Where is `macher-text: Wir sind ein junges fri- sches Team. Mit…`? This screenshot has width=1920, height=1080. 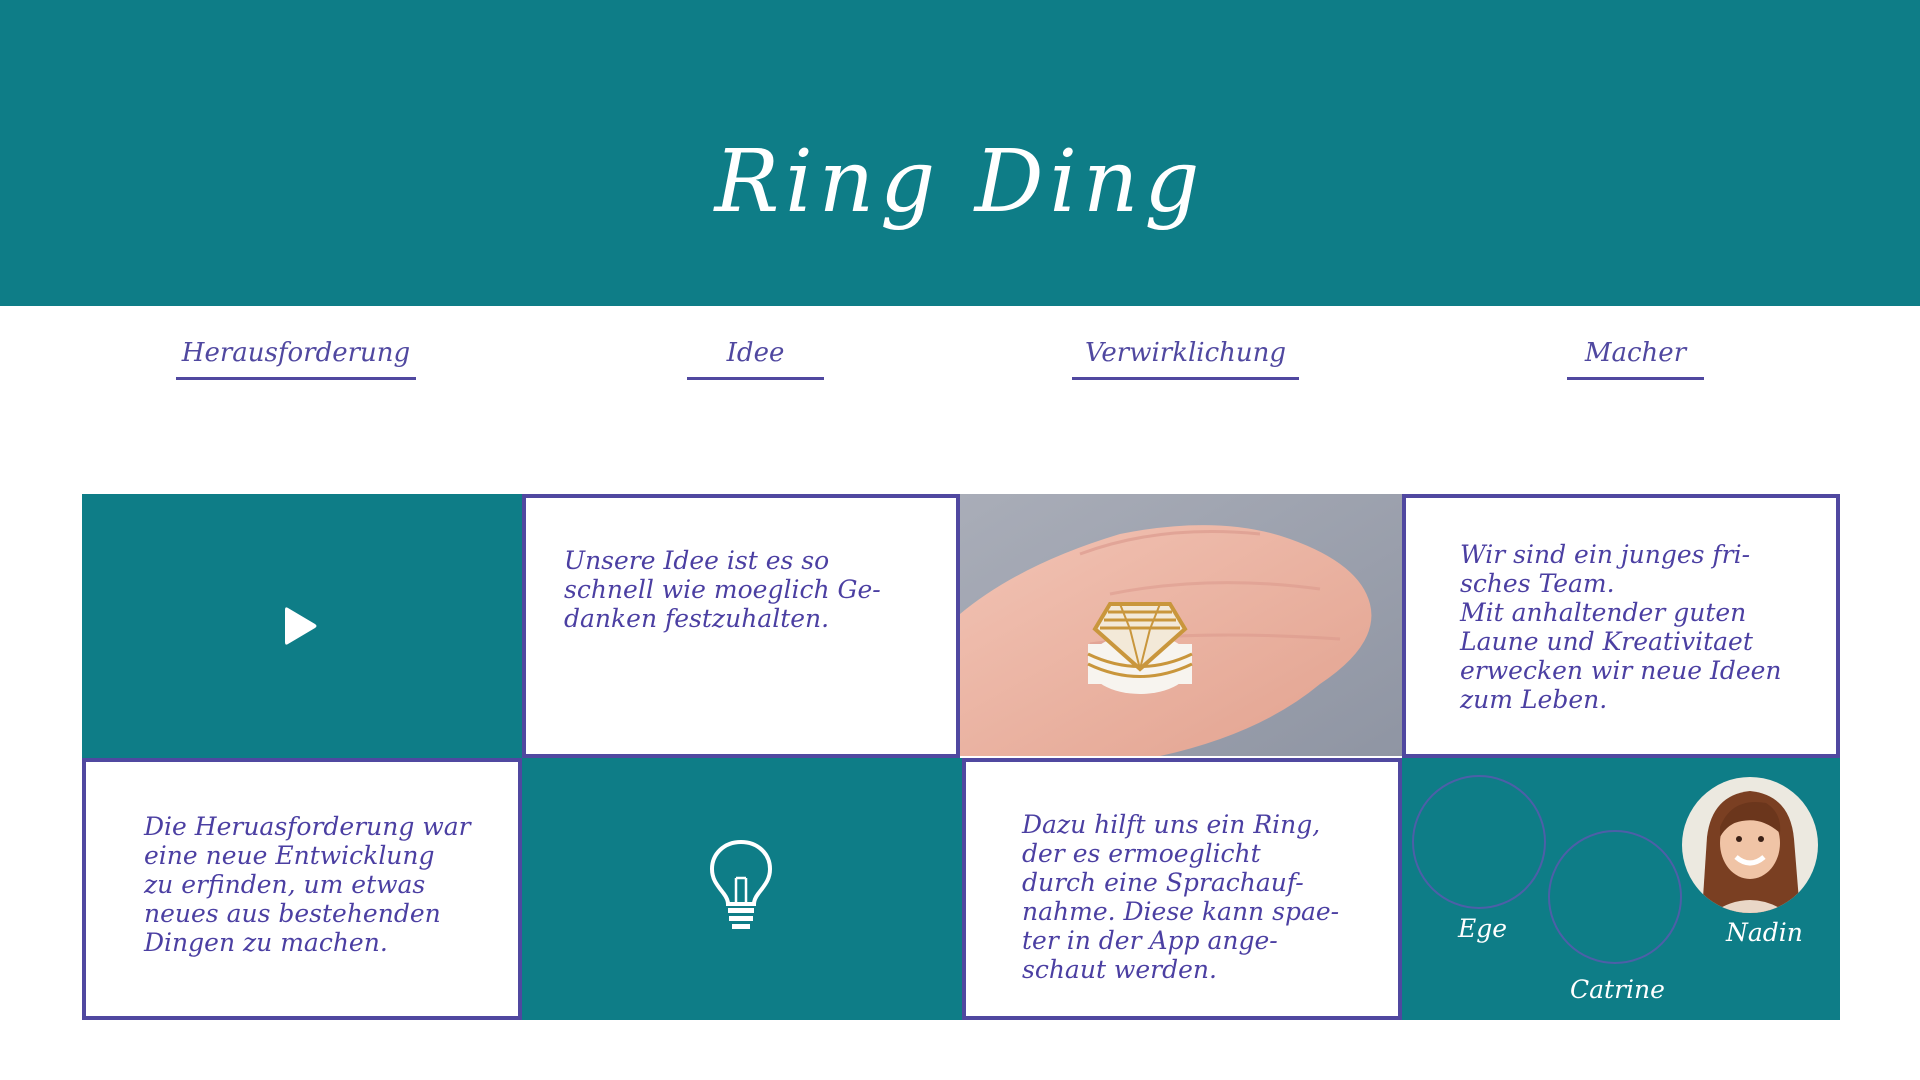 macher-text: Wir sind ein junges fri- sches Team. Mit… is located at coordinates (1621, 627).